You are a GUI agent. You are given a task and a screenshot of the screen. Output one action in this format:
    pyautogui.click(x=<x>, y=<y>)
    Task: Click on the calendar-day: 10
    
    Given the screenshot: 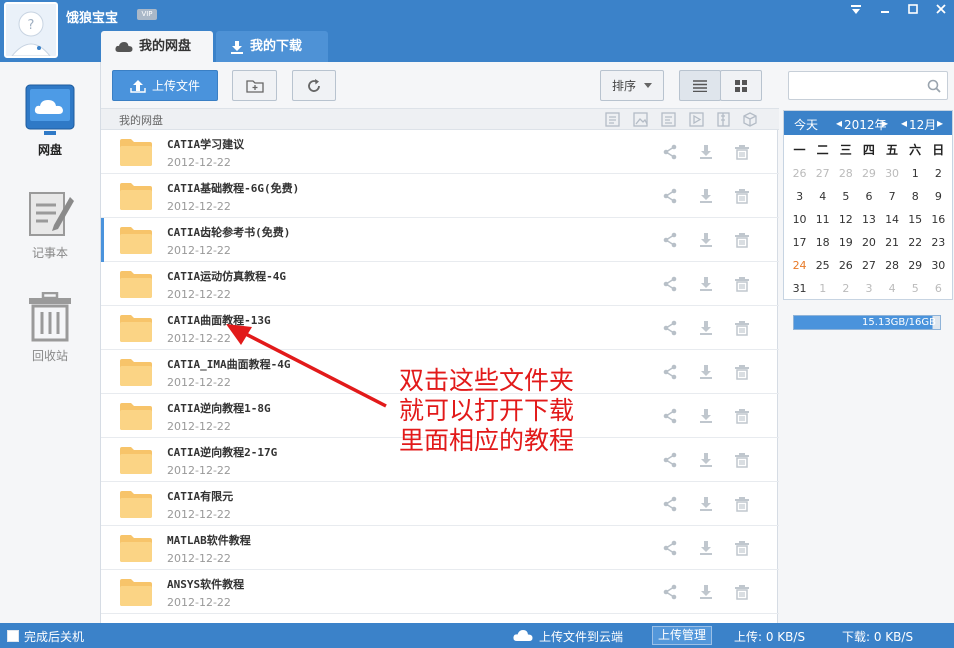 What is the action you would take?
    pyautogui.click(x=799, y=219)
    